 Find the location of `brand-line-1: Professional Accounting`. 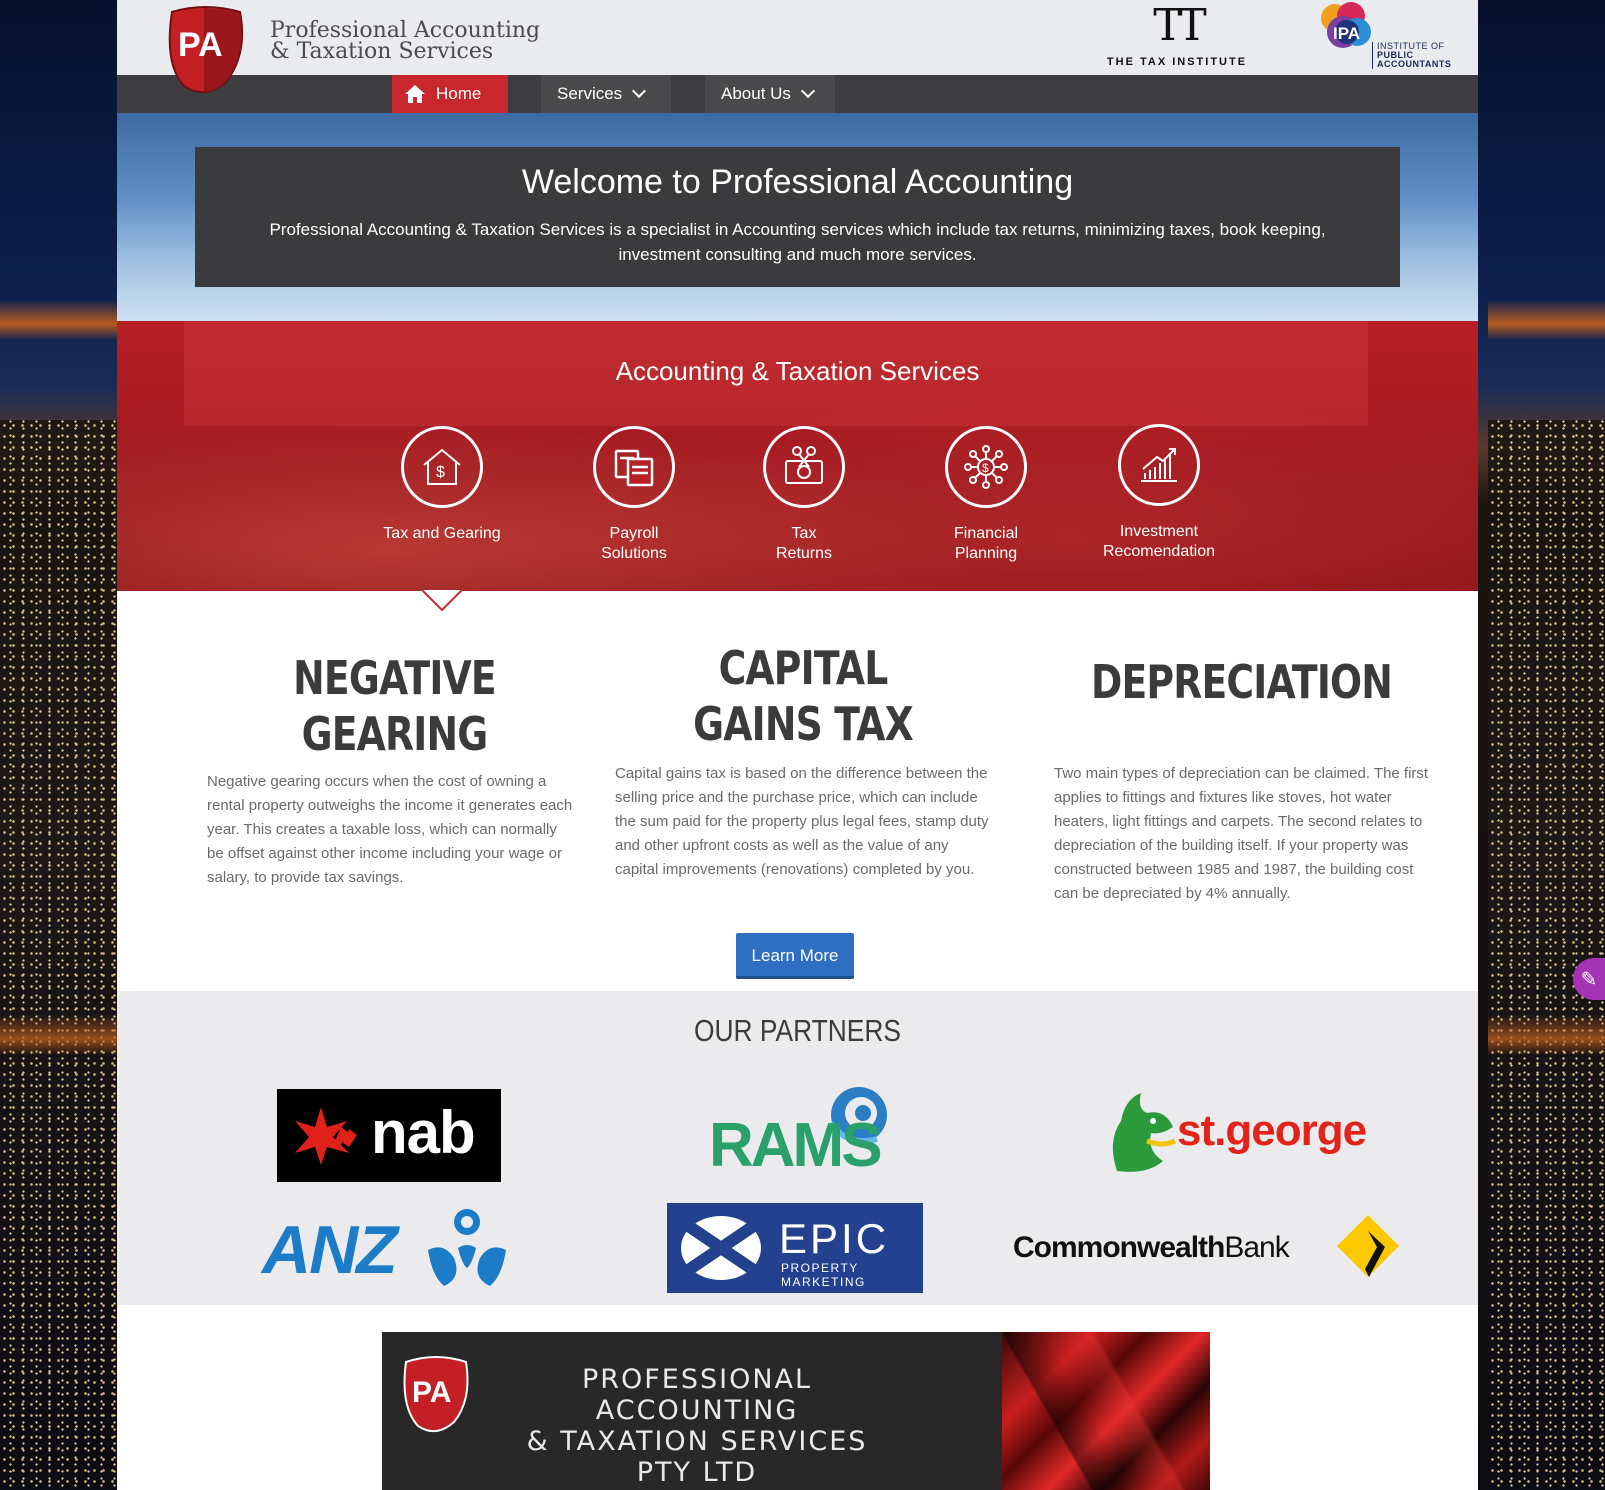

brand-line-1: Professional Accounting is located at coordinates (405, 30).